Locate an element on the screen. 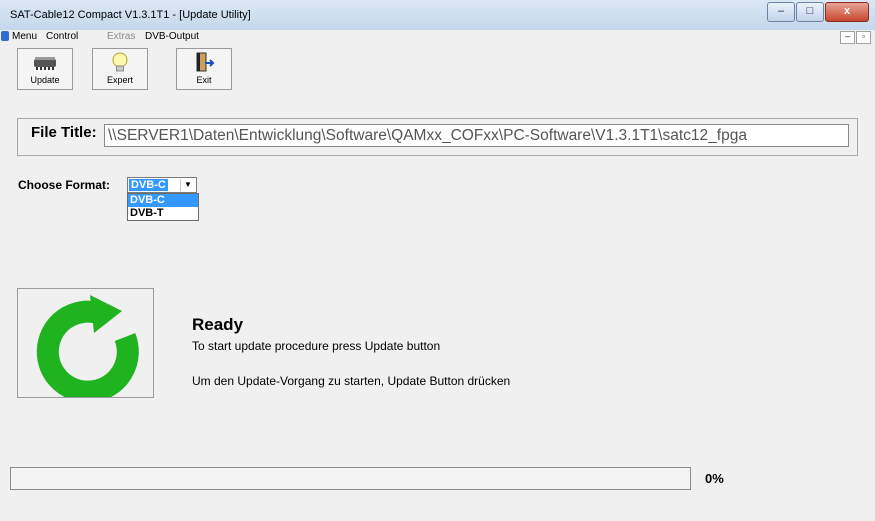  update-button: Update is located at coordinates (45, 69).